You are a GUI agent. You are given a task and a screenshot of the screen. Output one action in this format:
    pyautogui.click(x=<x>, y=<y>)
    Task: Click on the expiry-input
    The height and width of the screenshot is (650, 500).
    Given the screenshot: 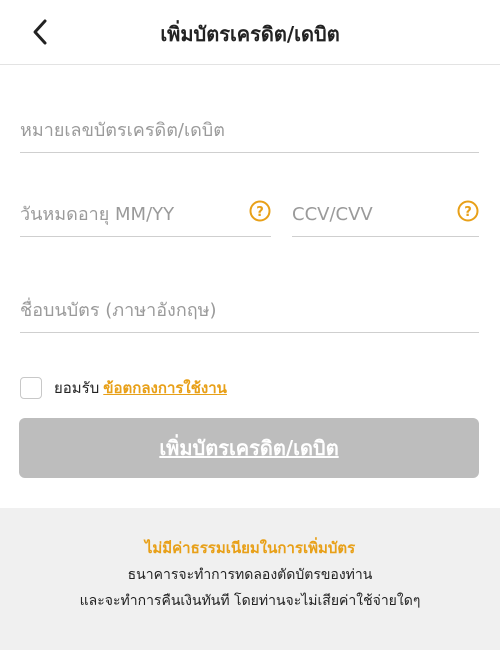 What is the action you would take?
    pyautogui.click(x=127, y=214)
    